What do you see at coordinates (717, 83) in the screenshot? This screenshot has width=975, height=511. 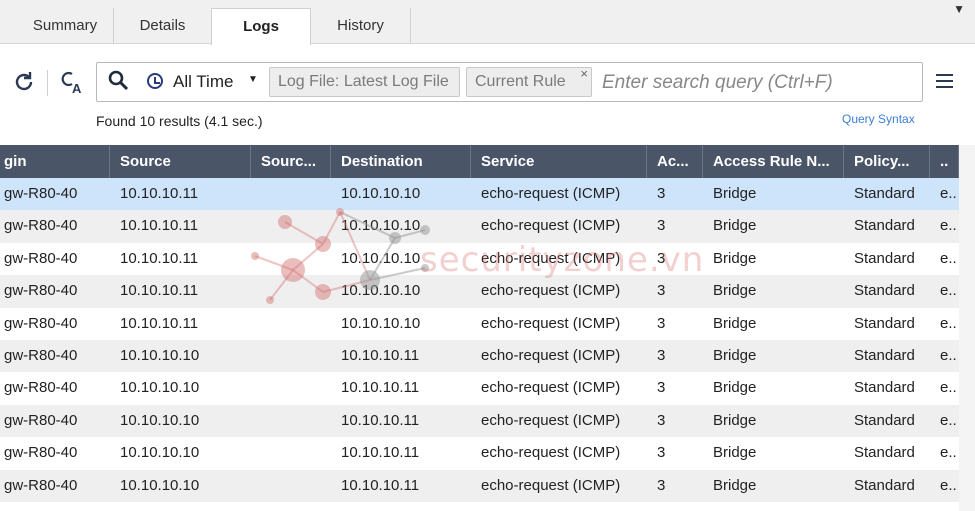 I see `search-input: Enter search query (Ctrl+F)` at bounding box center [717, 83].